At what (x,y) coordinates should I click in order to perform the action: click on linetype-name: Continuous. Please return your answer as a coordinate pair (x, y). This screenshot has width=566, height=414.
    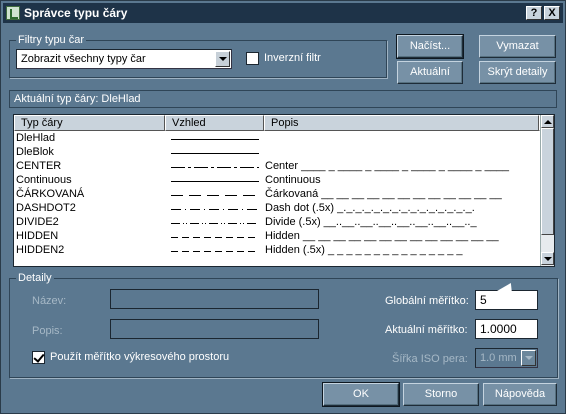
    Looking at the image, I should click on (44, 180).